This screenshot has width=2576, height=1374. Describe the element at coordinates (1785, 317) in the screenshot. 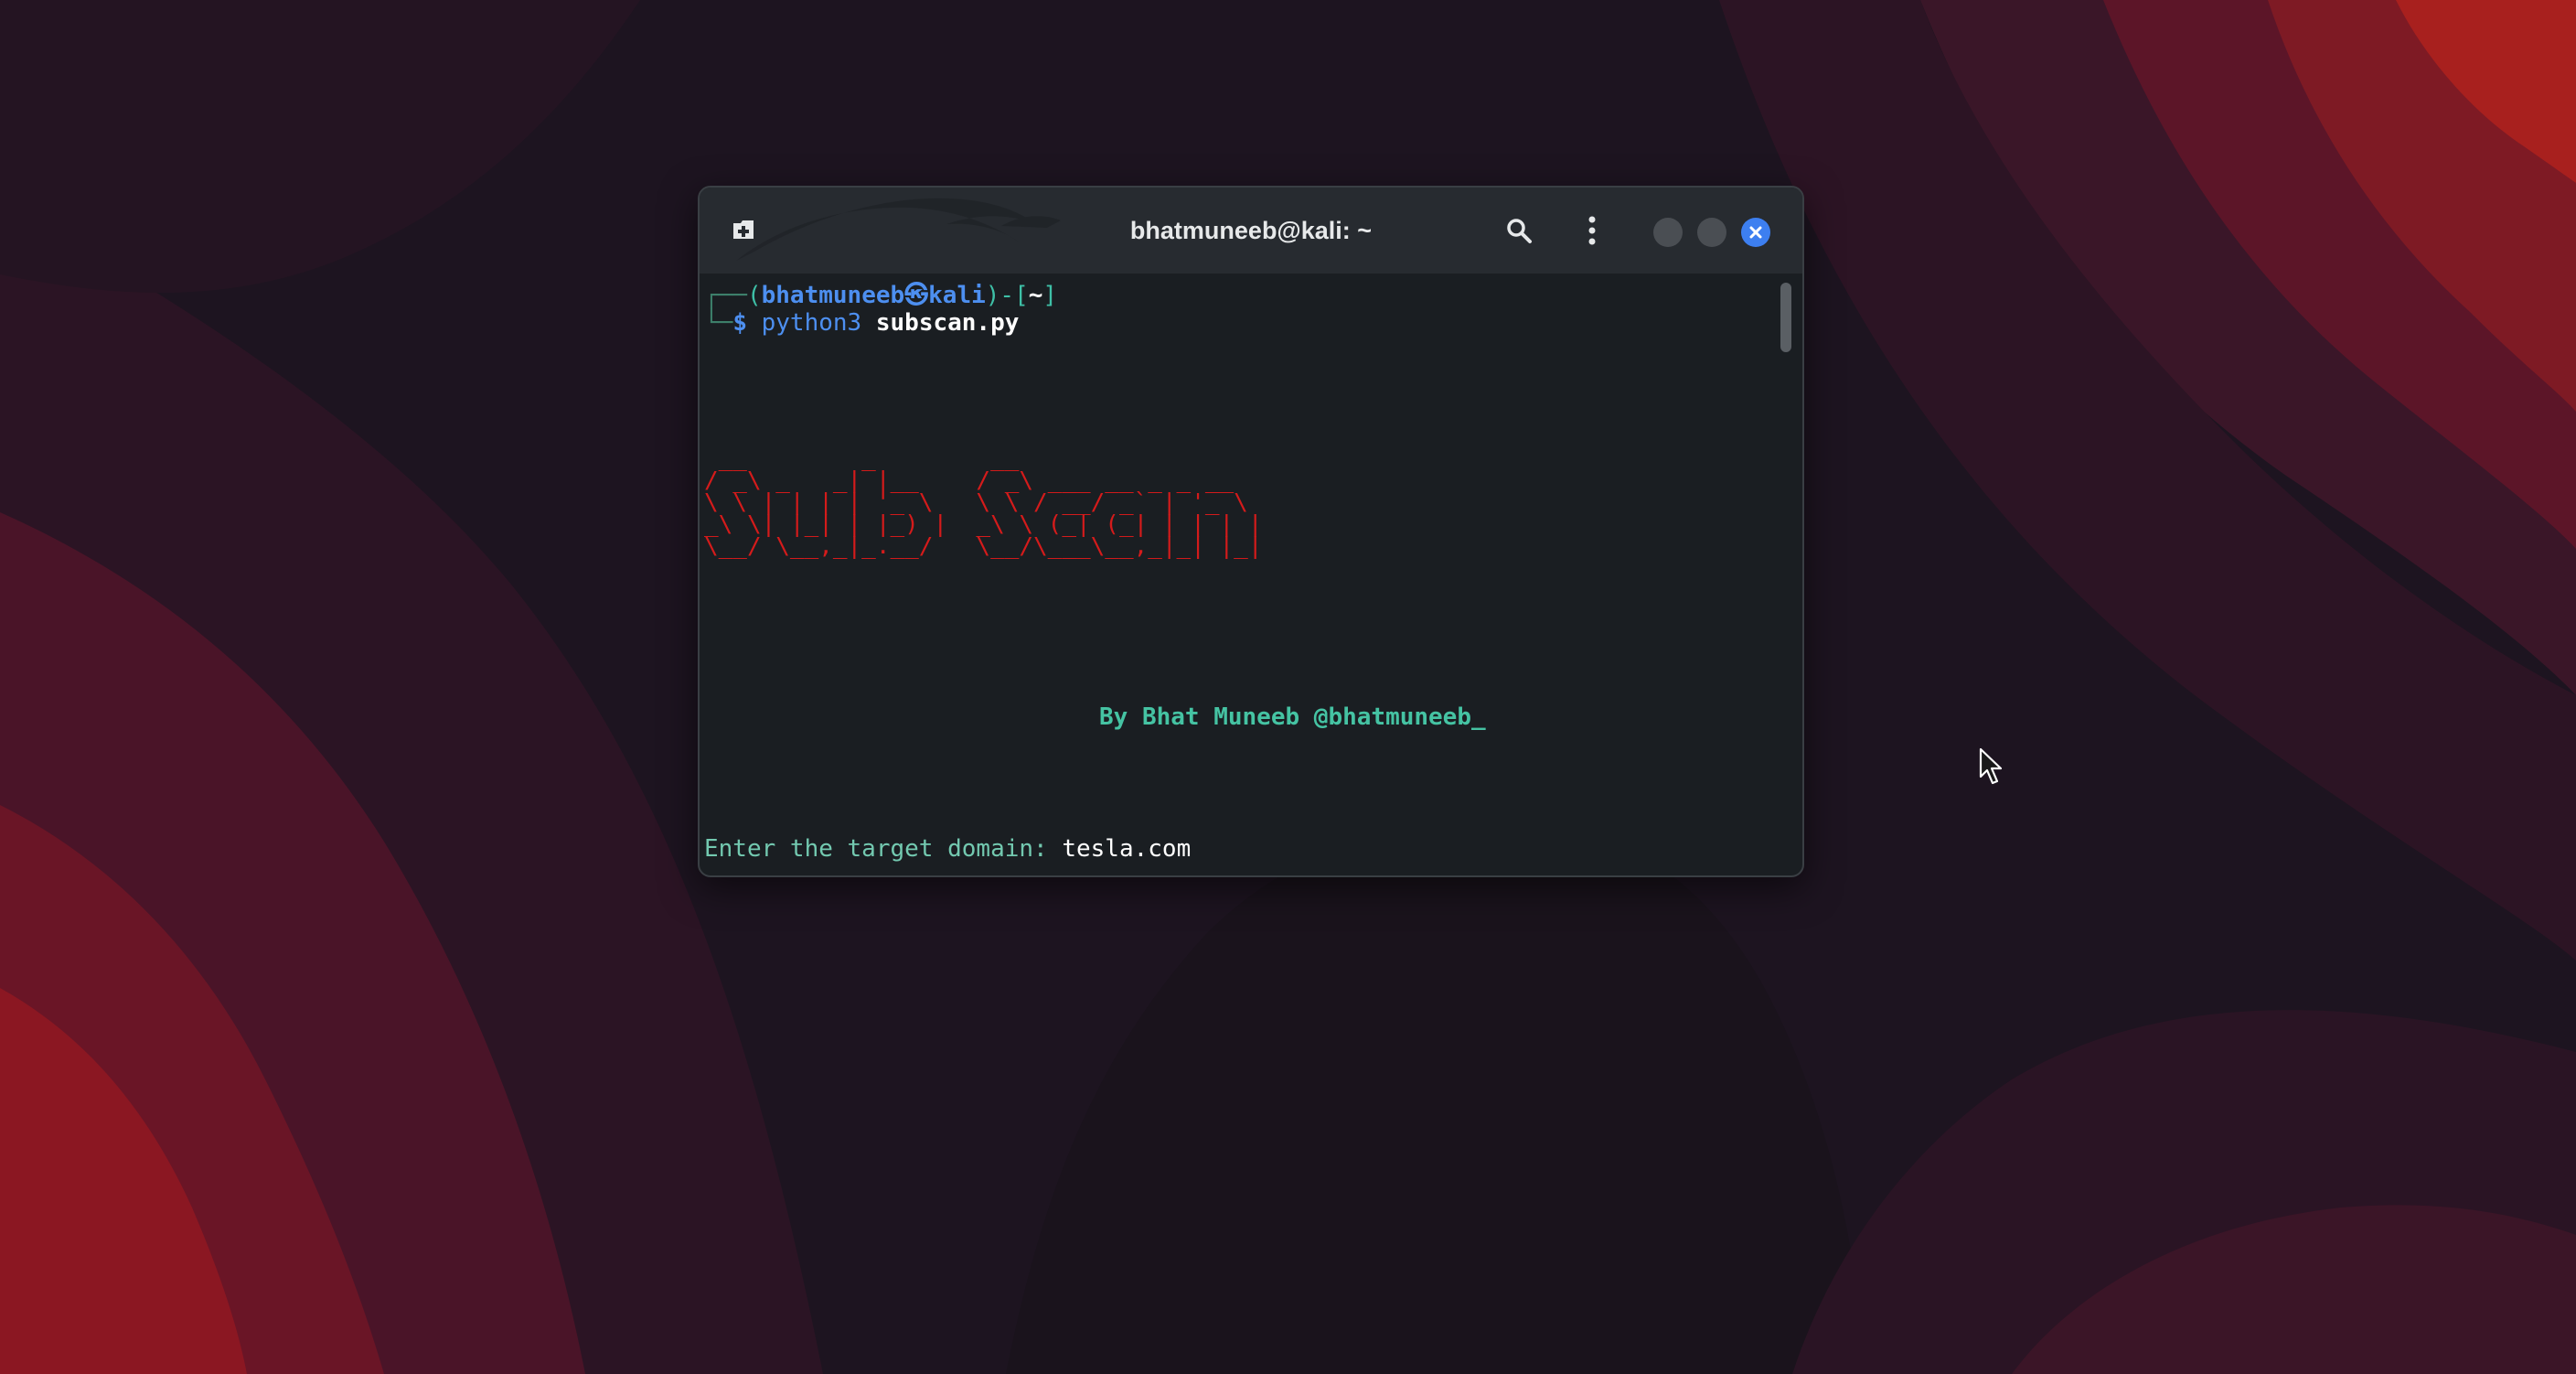

I see `scrollbar` at that location.